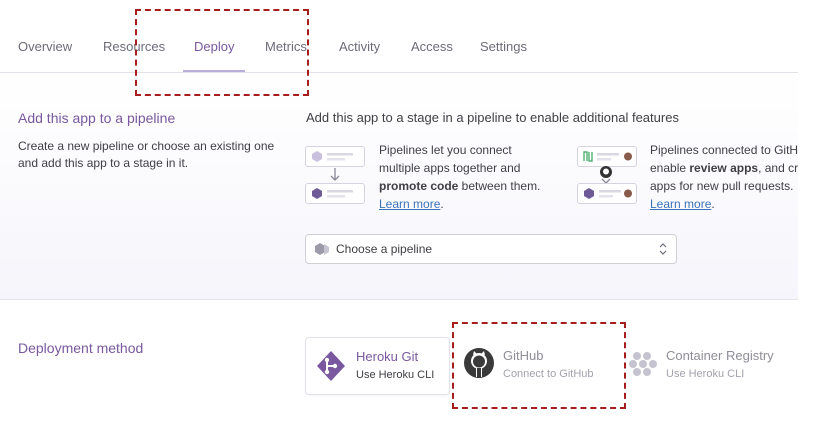  What do you see at coordinates (432, 46) in the screenshot?
I see `tab-access: Access` at bounding box center [432, 46].